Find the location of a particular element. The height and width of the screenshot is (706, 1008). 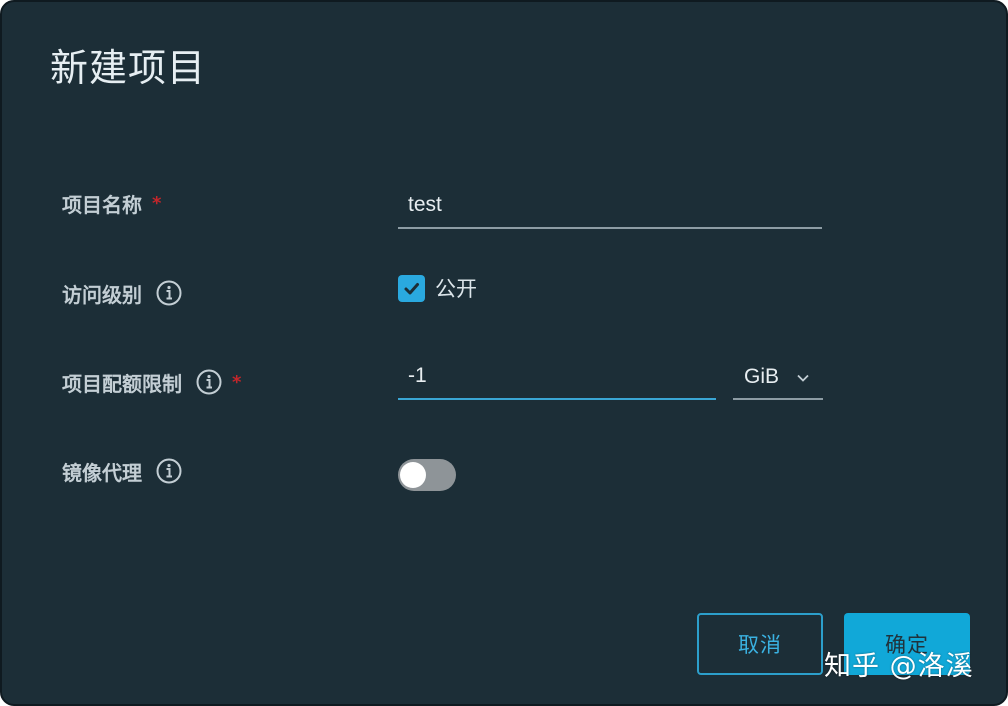

dialog-title: 新建项目 is located at coordinates (128, 68).